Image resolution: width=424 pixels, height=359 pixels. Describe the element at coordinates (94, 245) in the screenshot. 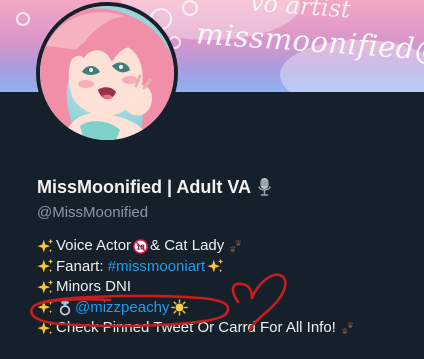

I see `bio-text: Voice Actor` at that location.